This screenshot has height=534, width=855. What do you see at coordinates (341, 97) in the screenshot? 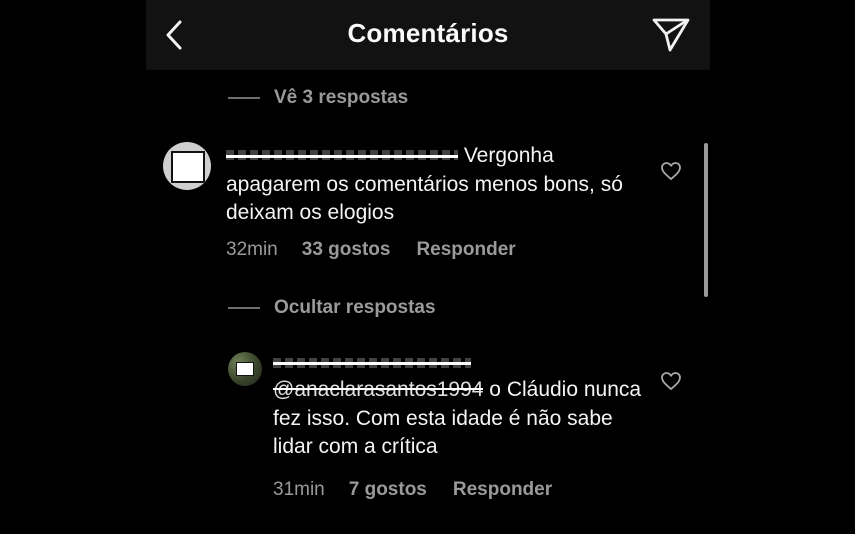
I see `view-replies-label: Vê 3 respostas` at bounding box center [341, 97].